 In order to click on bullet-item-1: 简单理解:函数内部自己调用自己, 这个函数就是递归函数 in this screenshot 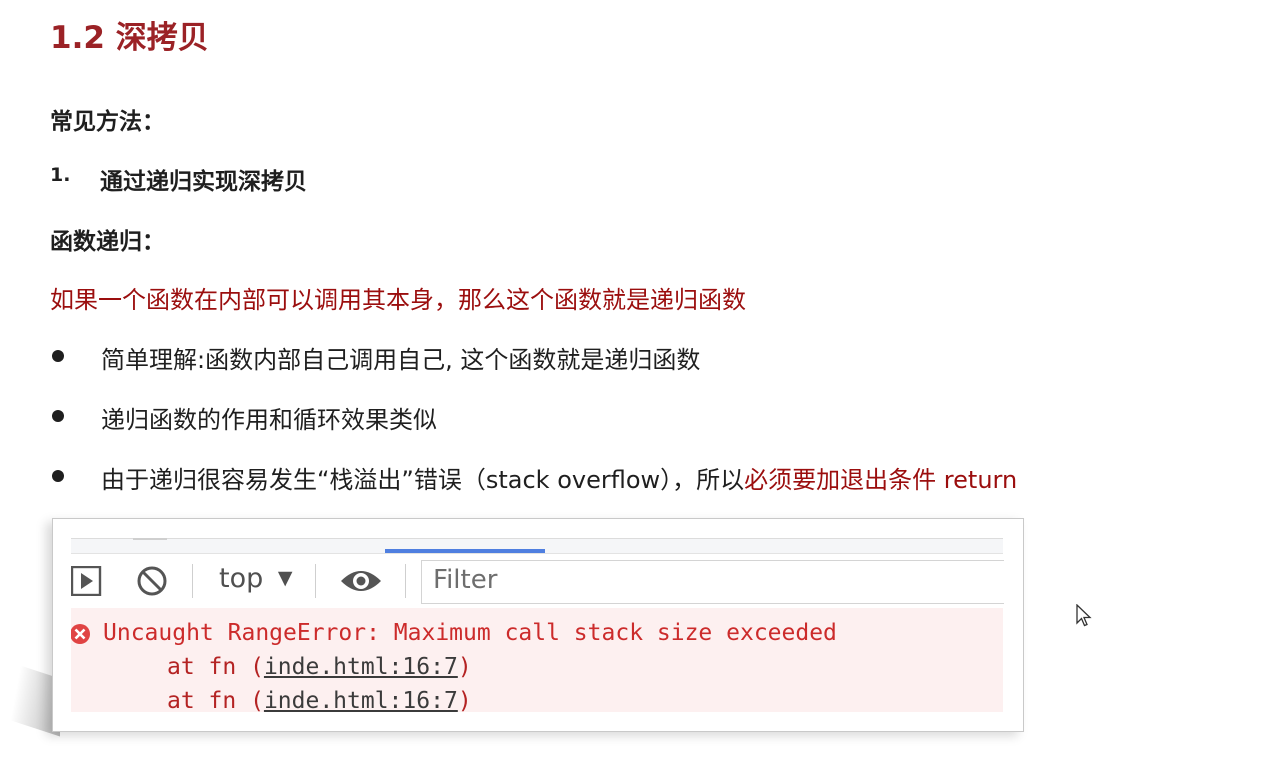, I will do `click(401, 360)`.